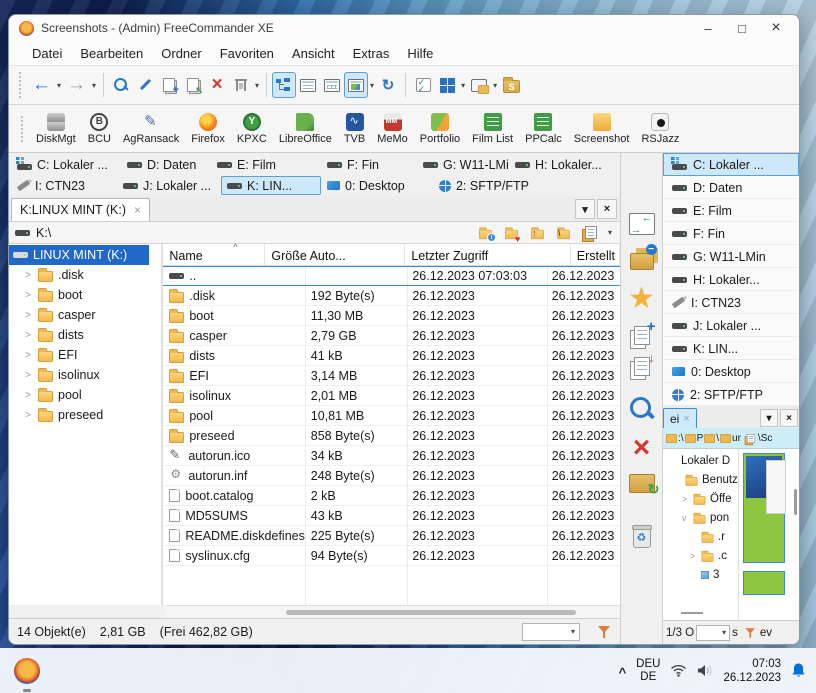 The height and width of the screenshot is (693, 816). What do you see at coordinates (391, 416) in the screenshot?
I see `file-row: pool 10,81 MB 26.12.2023 26.12.2023` at bounding box center [391, 416].